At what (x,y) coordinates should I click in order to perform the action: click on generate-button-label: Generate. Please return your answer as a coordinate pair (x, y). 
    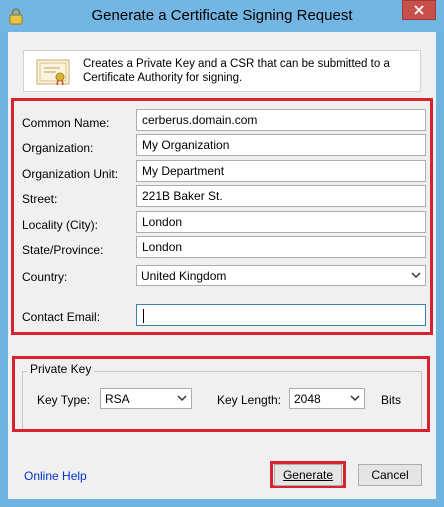
    Looking at the image, I should click on (308, 475).